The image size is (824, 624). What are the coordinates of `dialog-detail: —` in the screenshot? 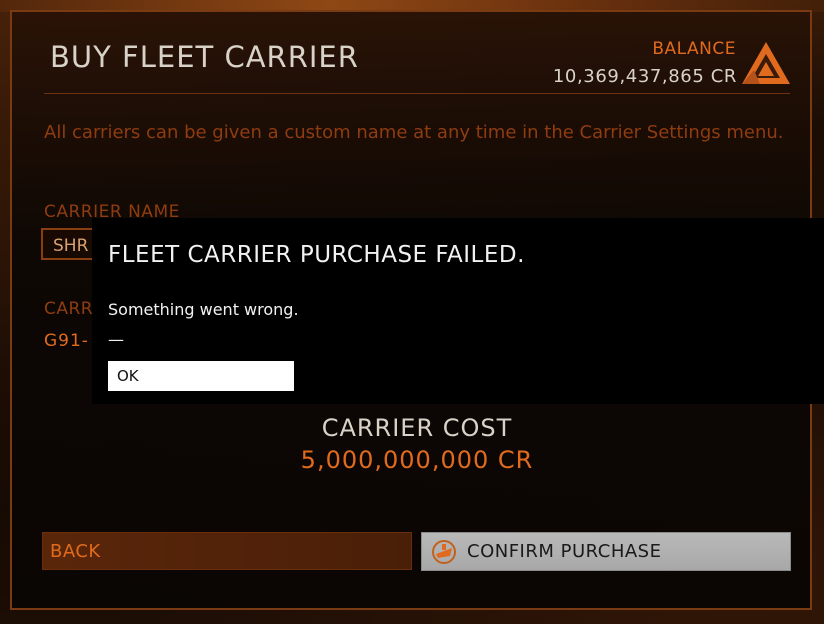 It's located at (116, 339).